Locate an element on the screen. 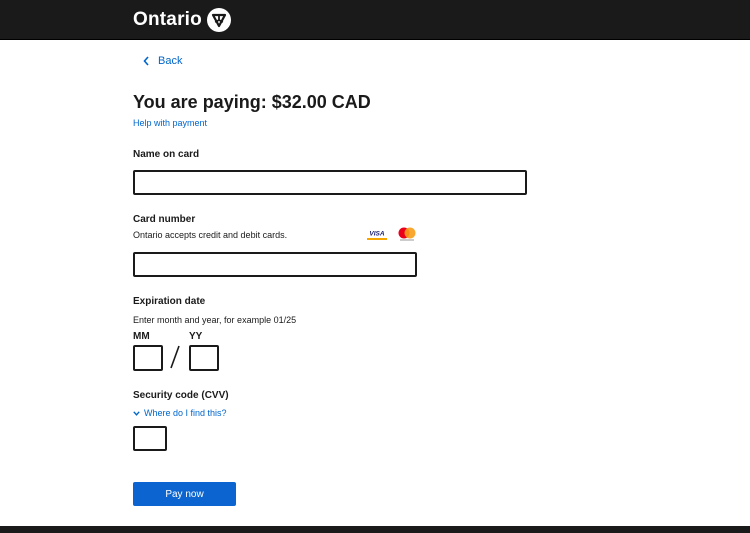  ontario-trillium-icon is located at coordinates (218, 20).